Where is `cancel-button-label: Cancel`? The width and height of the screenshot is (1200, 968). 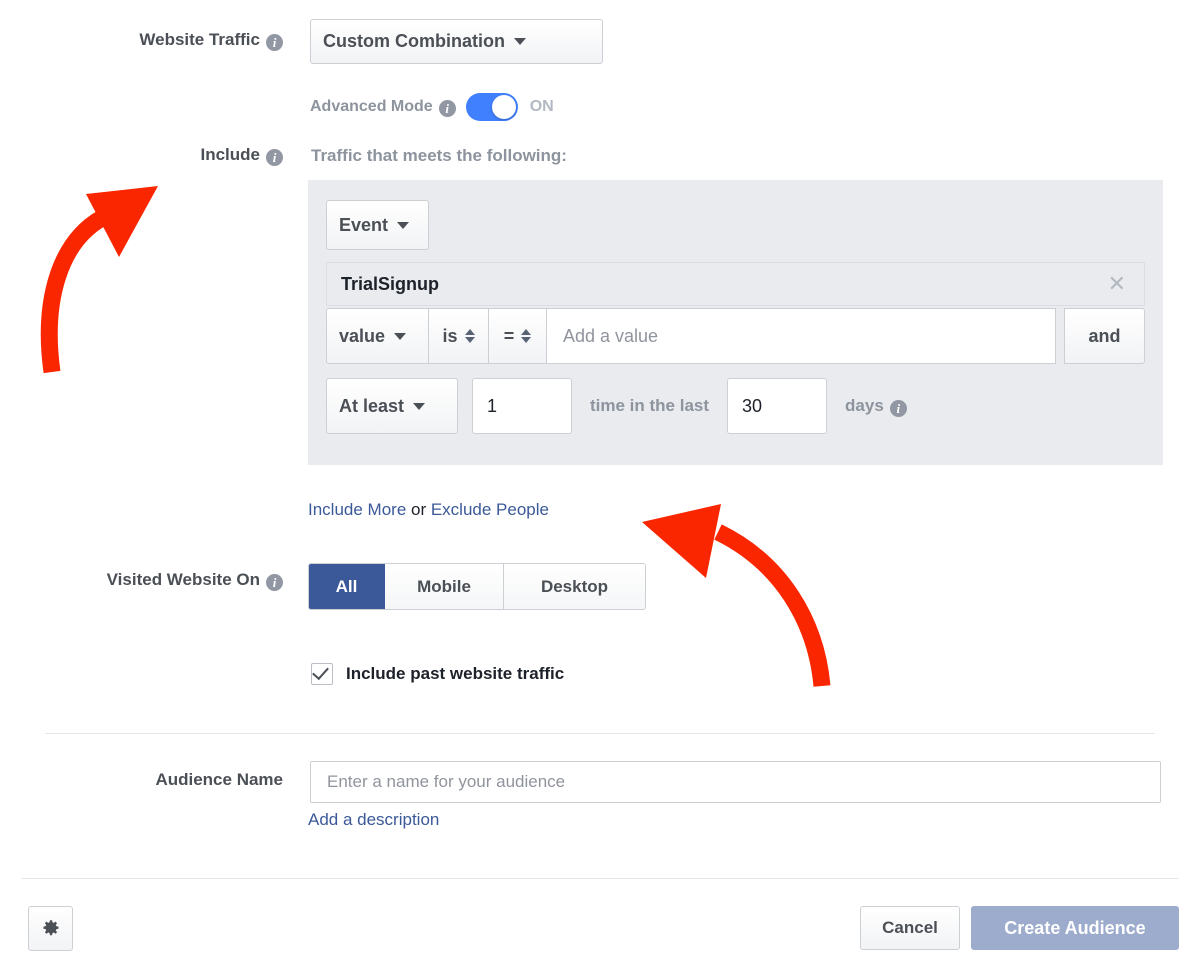 cancel-button-label: Cancel is located at coordinates (910, 927).